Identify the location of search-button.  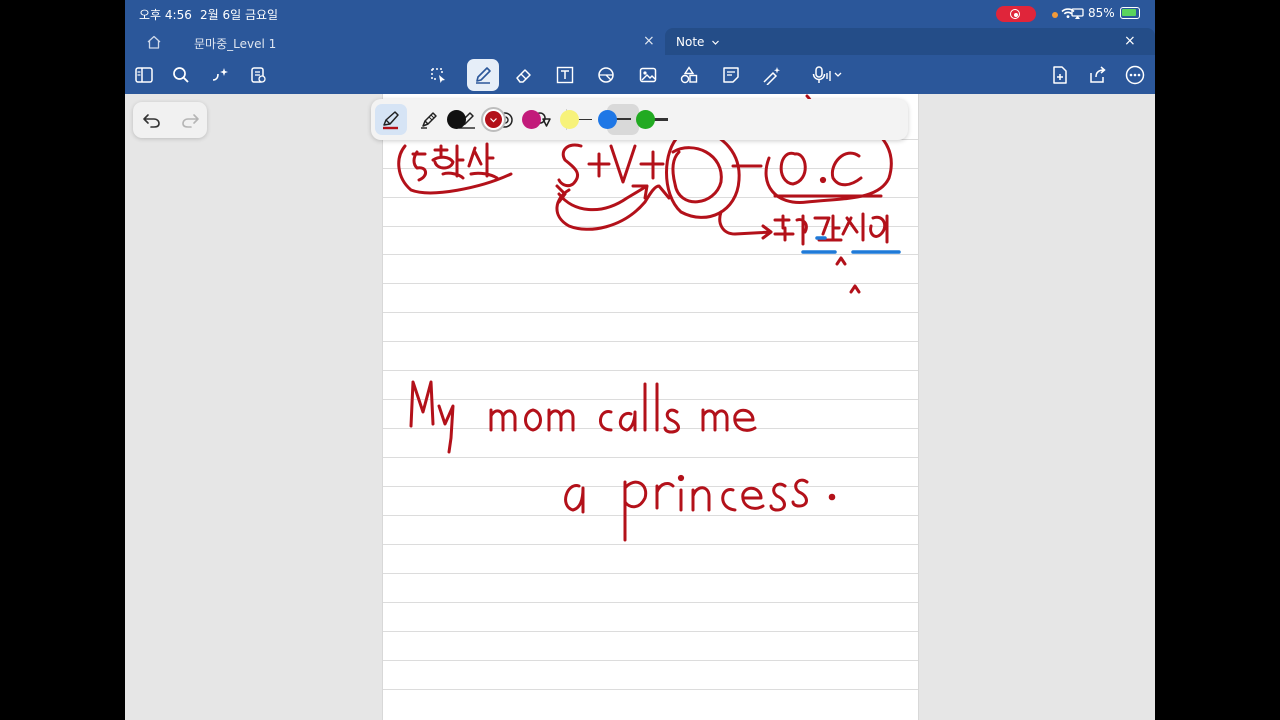
(181, 75).